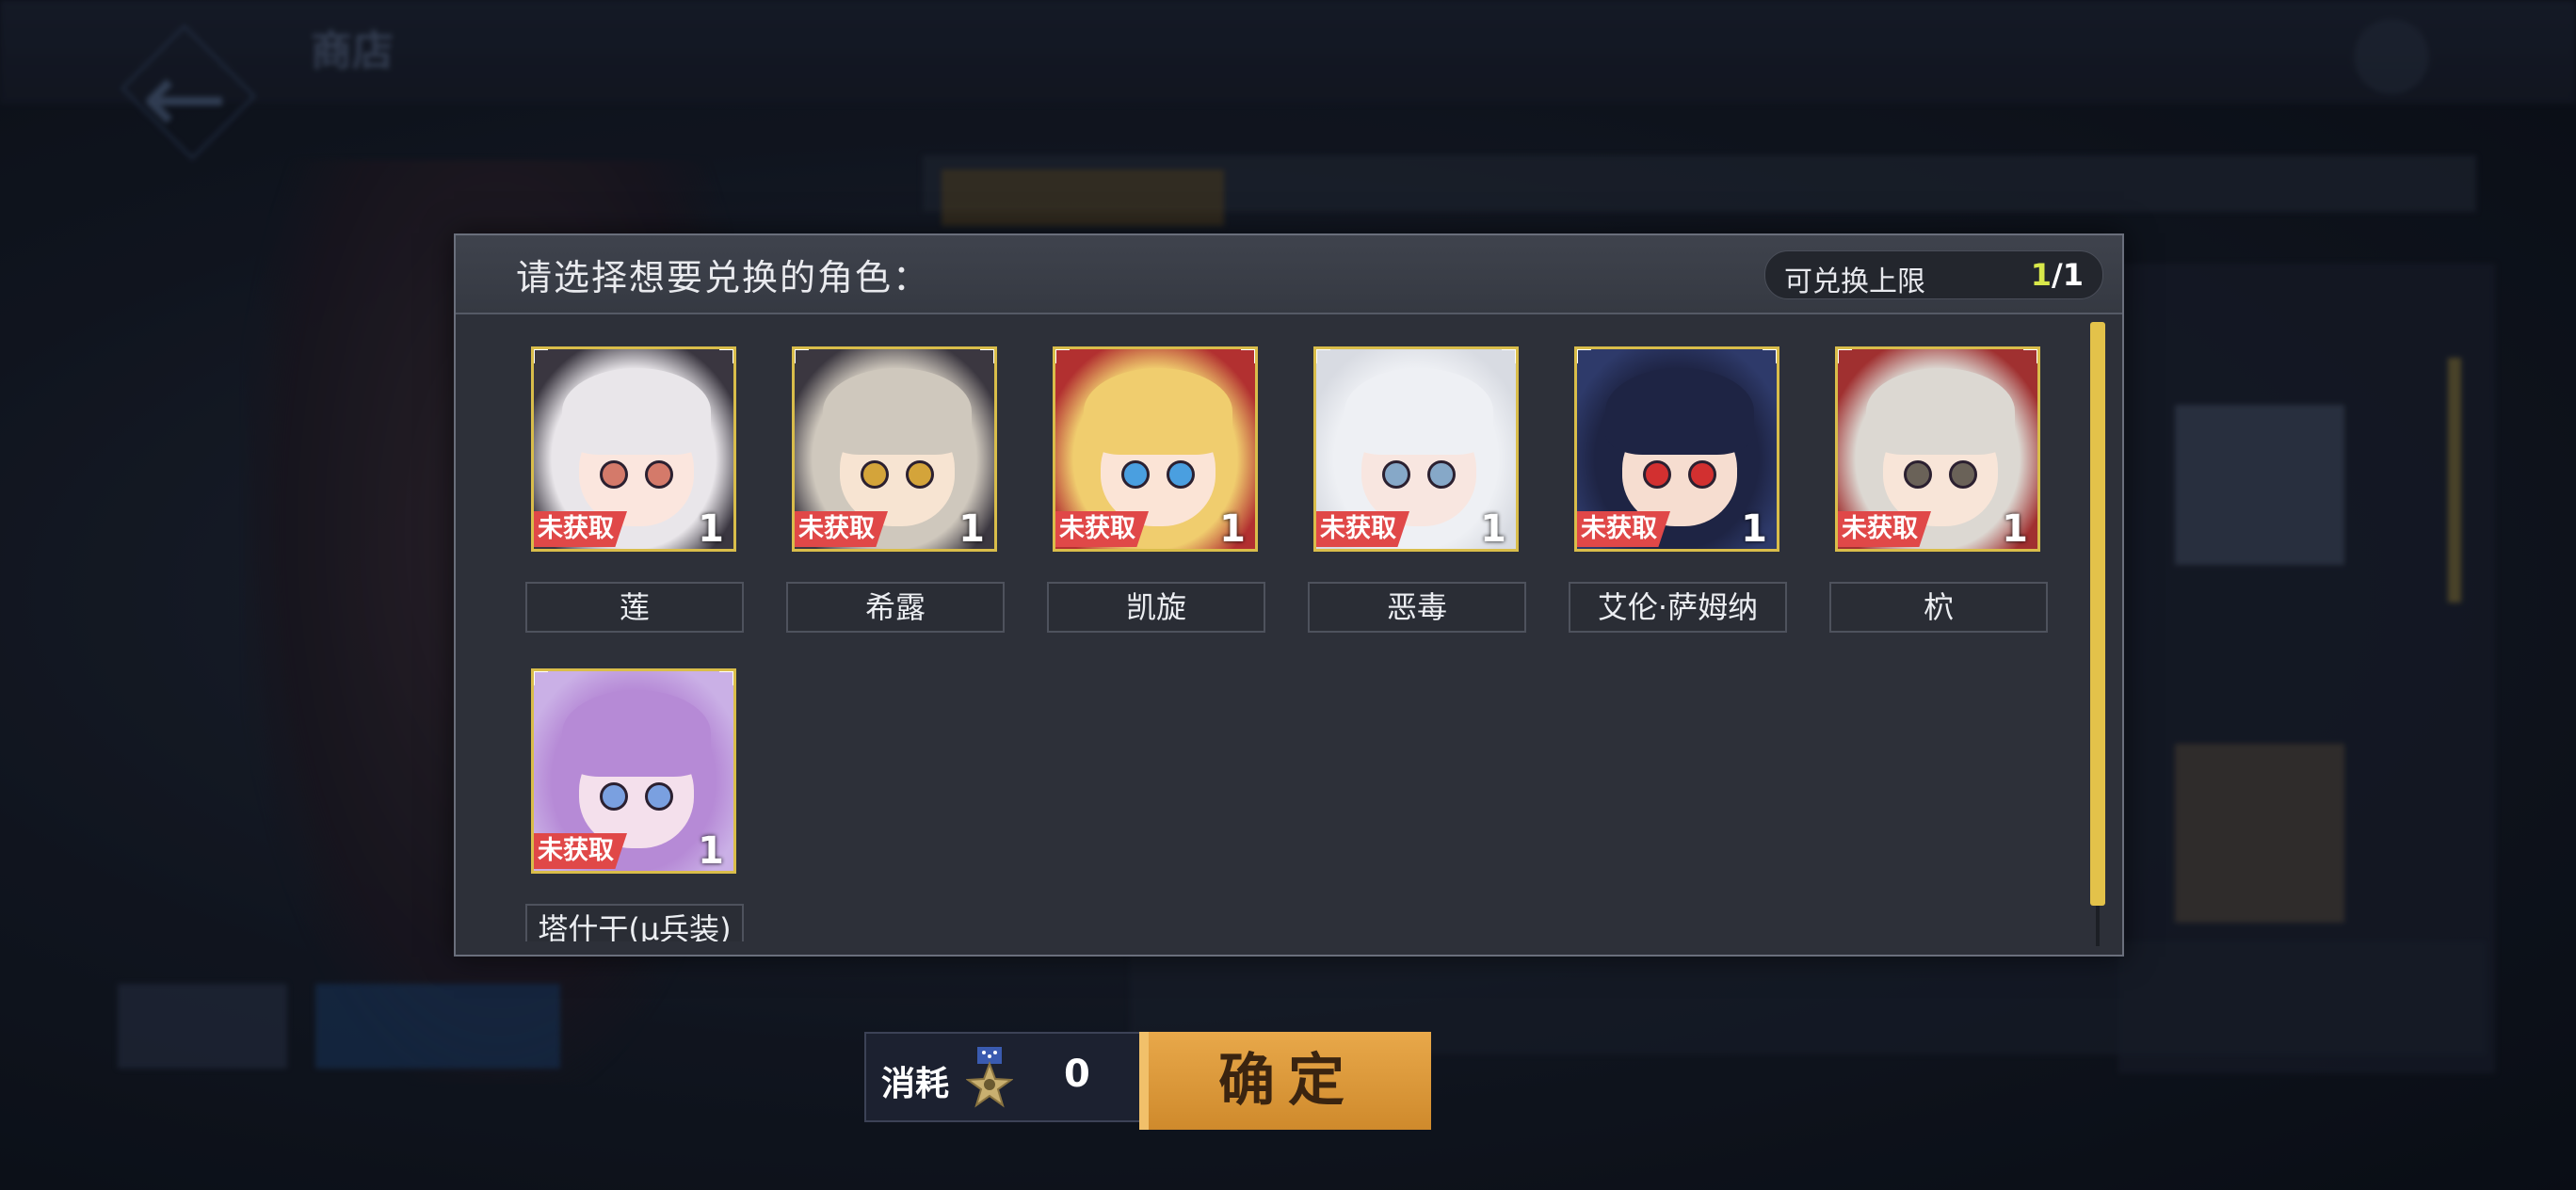 The width and height of the screenshot is (2576, 1190). What do you see at coordinates (634, 607) in the screenshot?
I see `character-name: 莲` at bounding box center [634, 607].